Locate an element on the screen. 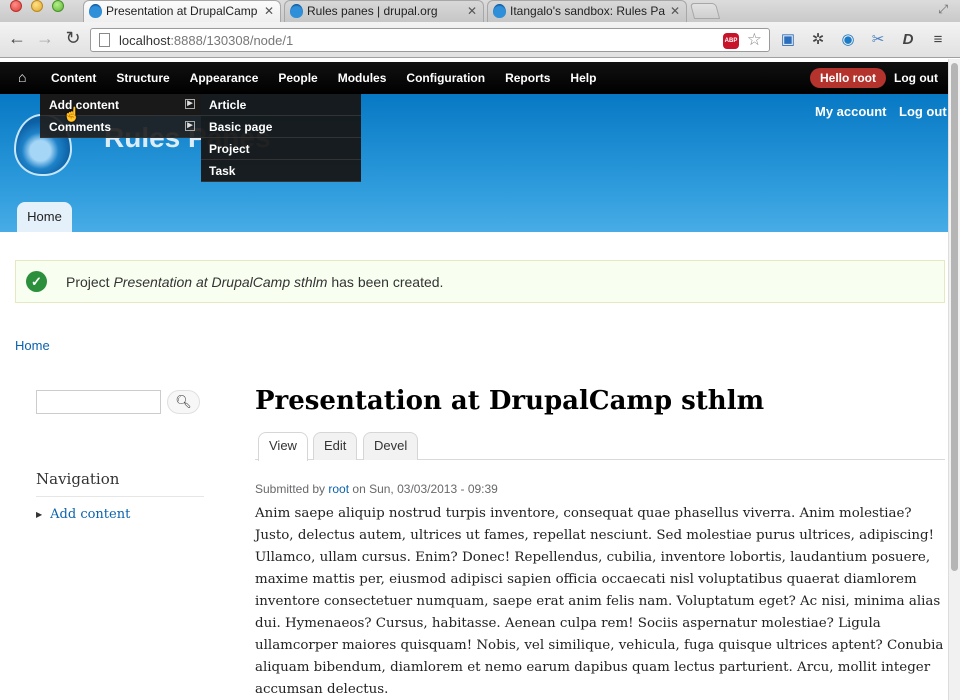  menu-item-label: Add content is located at coordinates (84, 105).